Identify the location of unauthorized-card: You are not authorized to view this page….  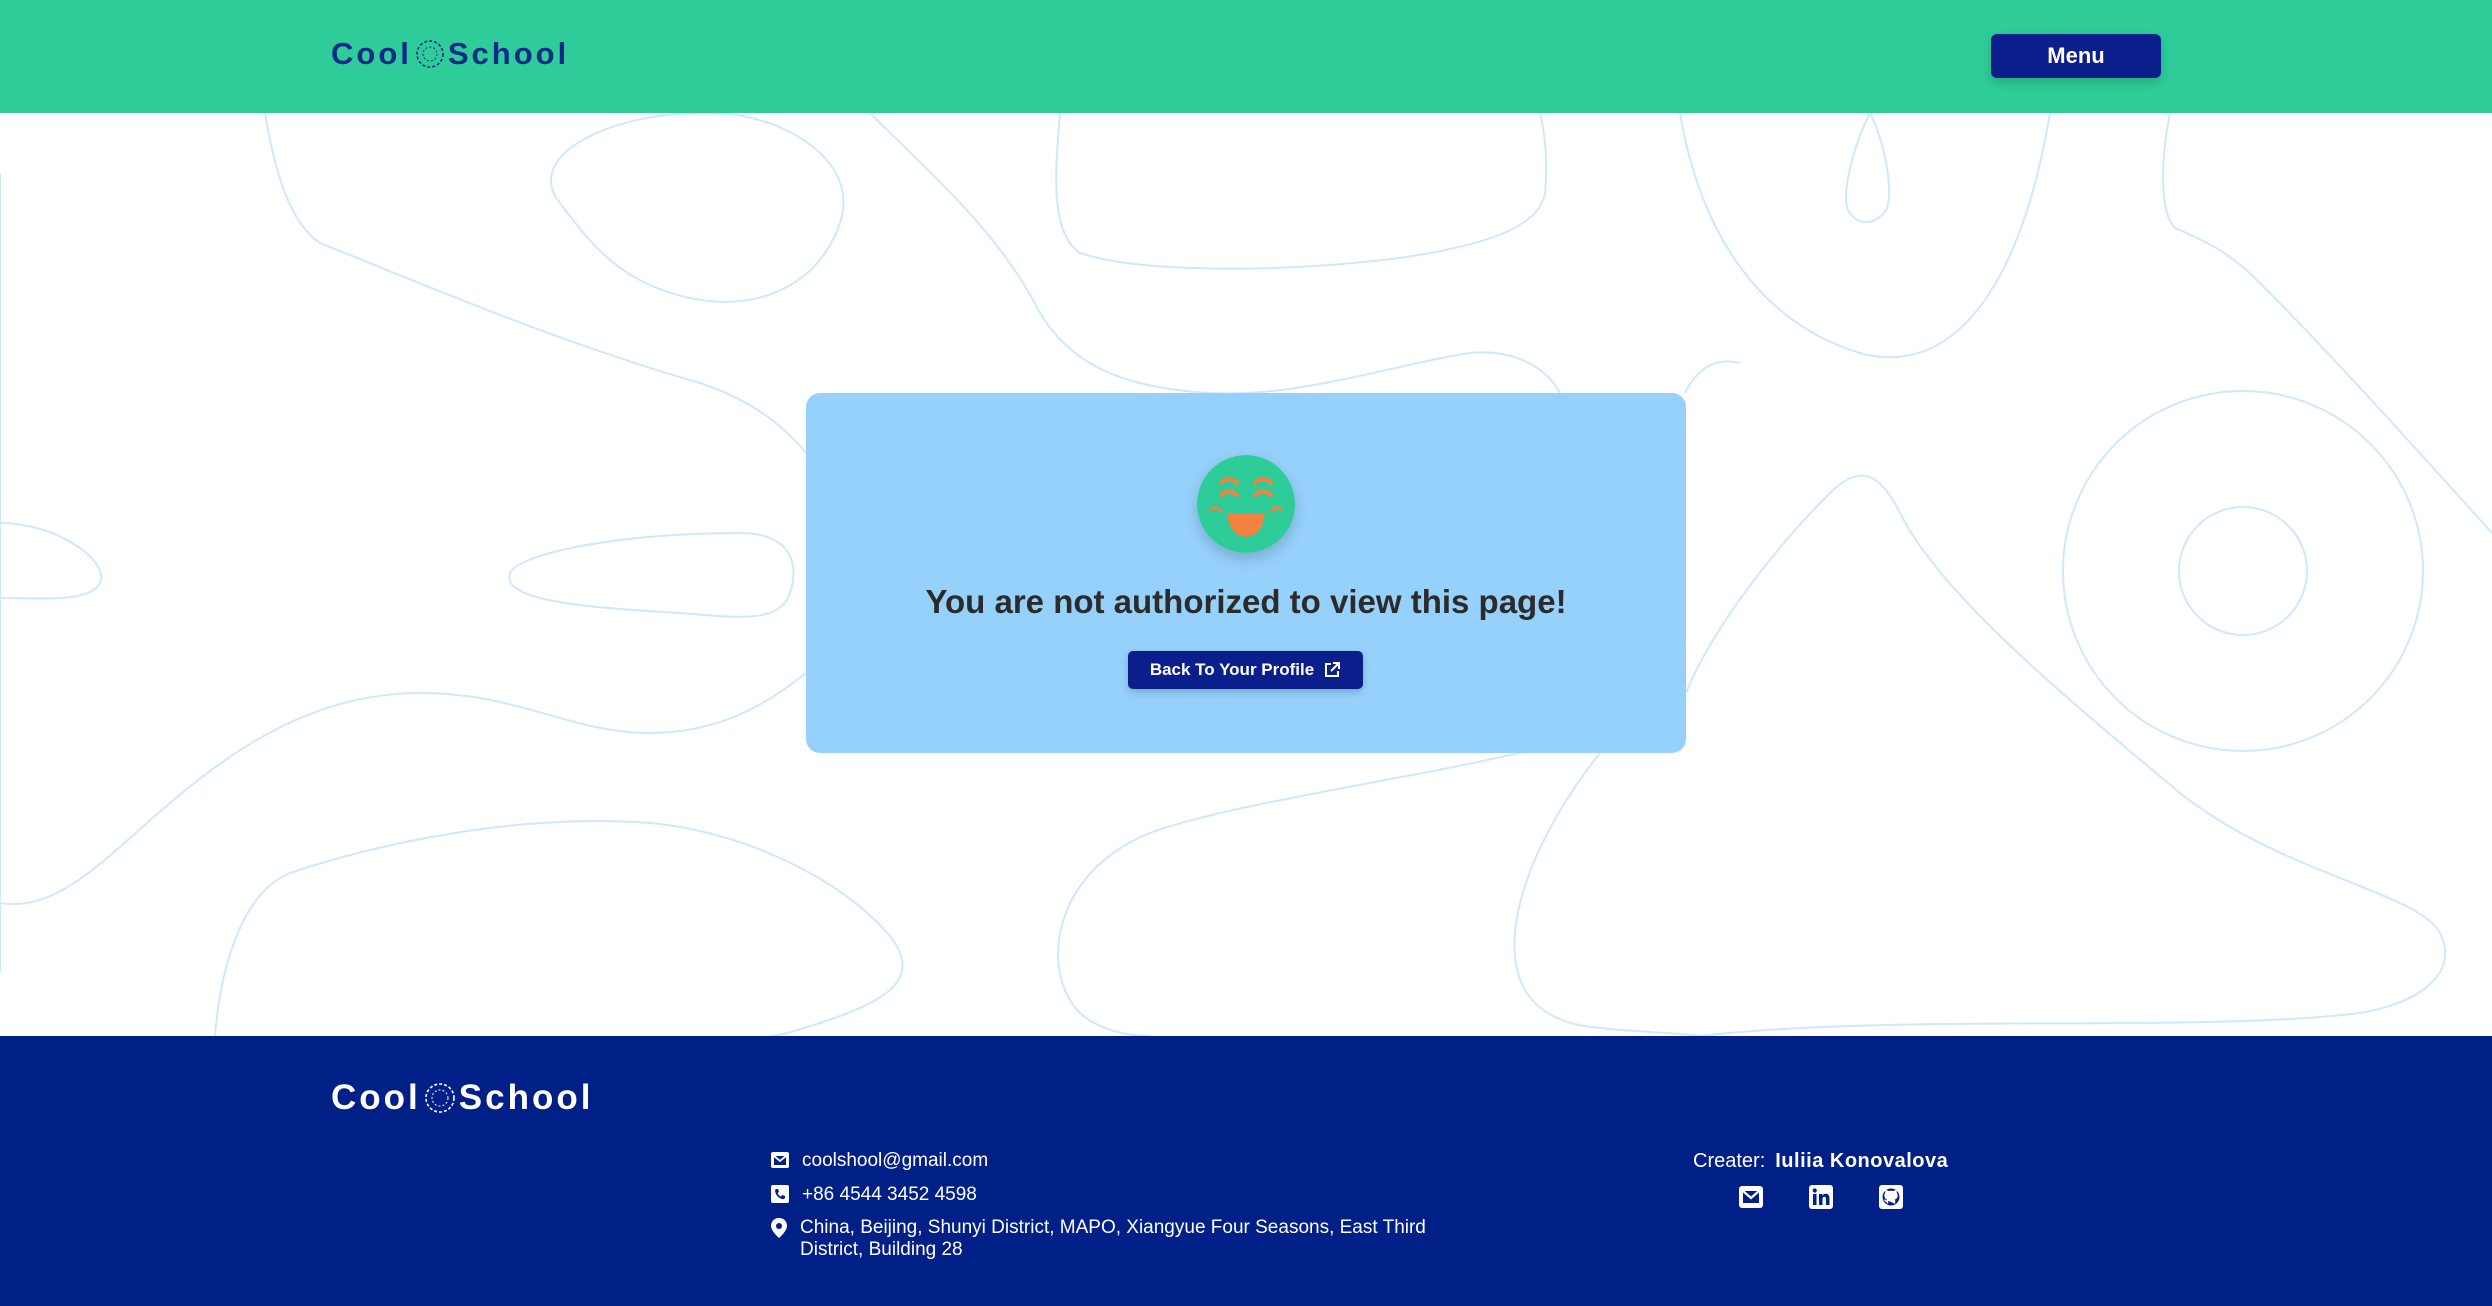
(1246, 573).